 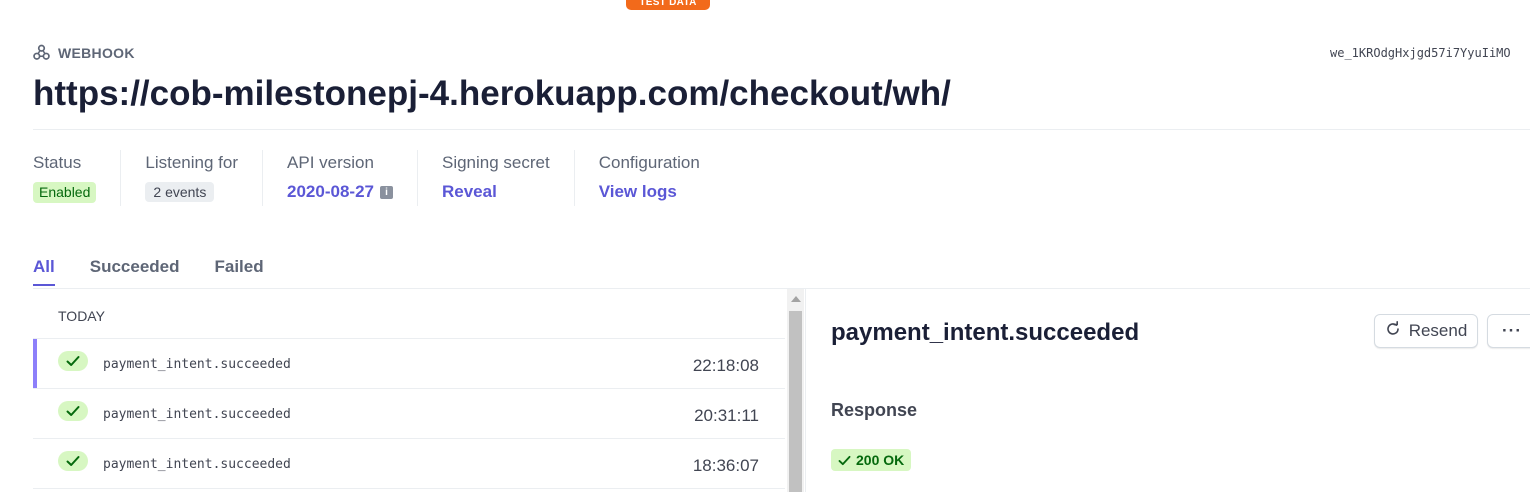 What do you see at coordinates (781, 129) in the screenshot?
I see `header-divider` at bounding box center [781, 129].